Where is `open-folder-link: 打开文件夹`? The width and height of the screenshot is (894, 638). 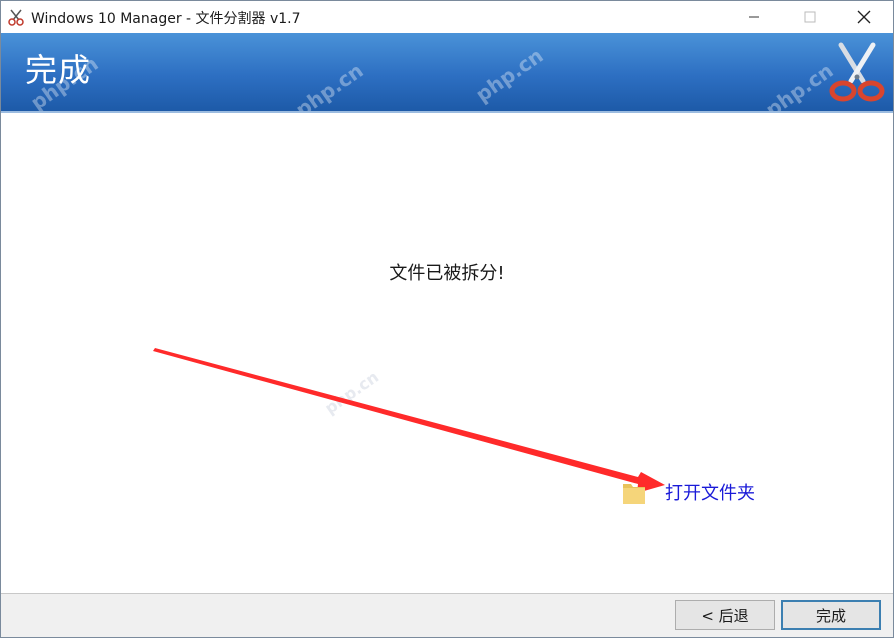
open-folder-link: 打开文件夹 is located at coordinates (710, 492).